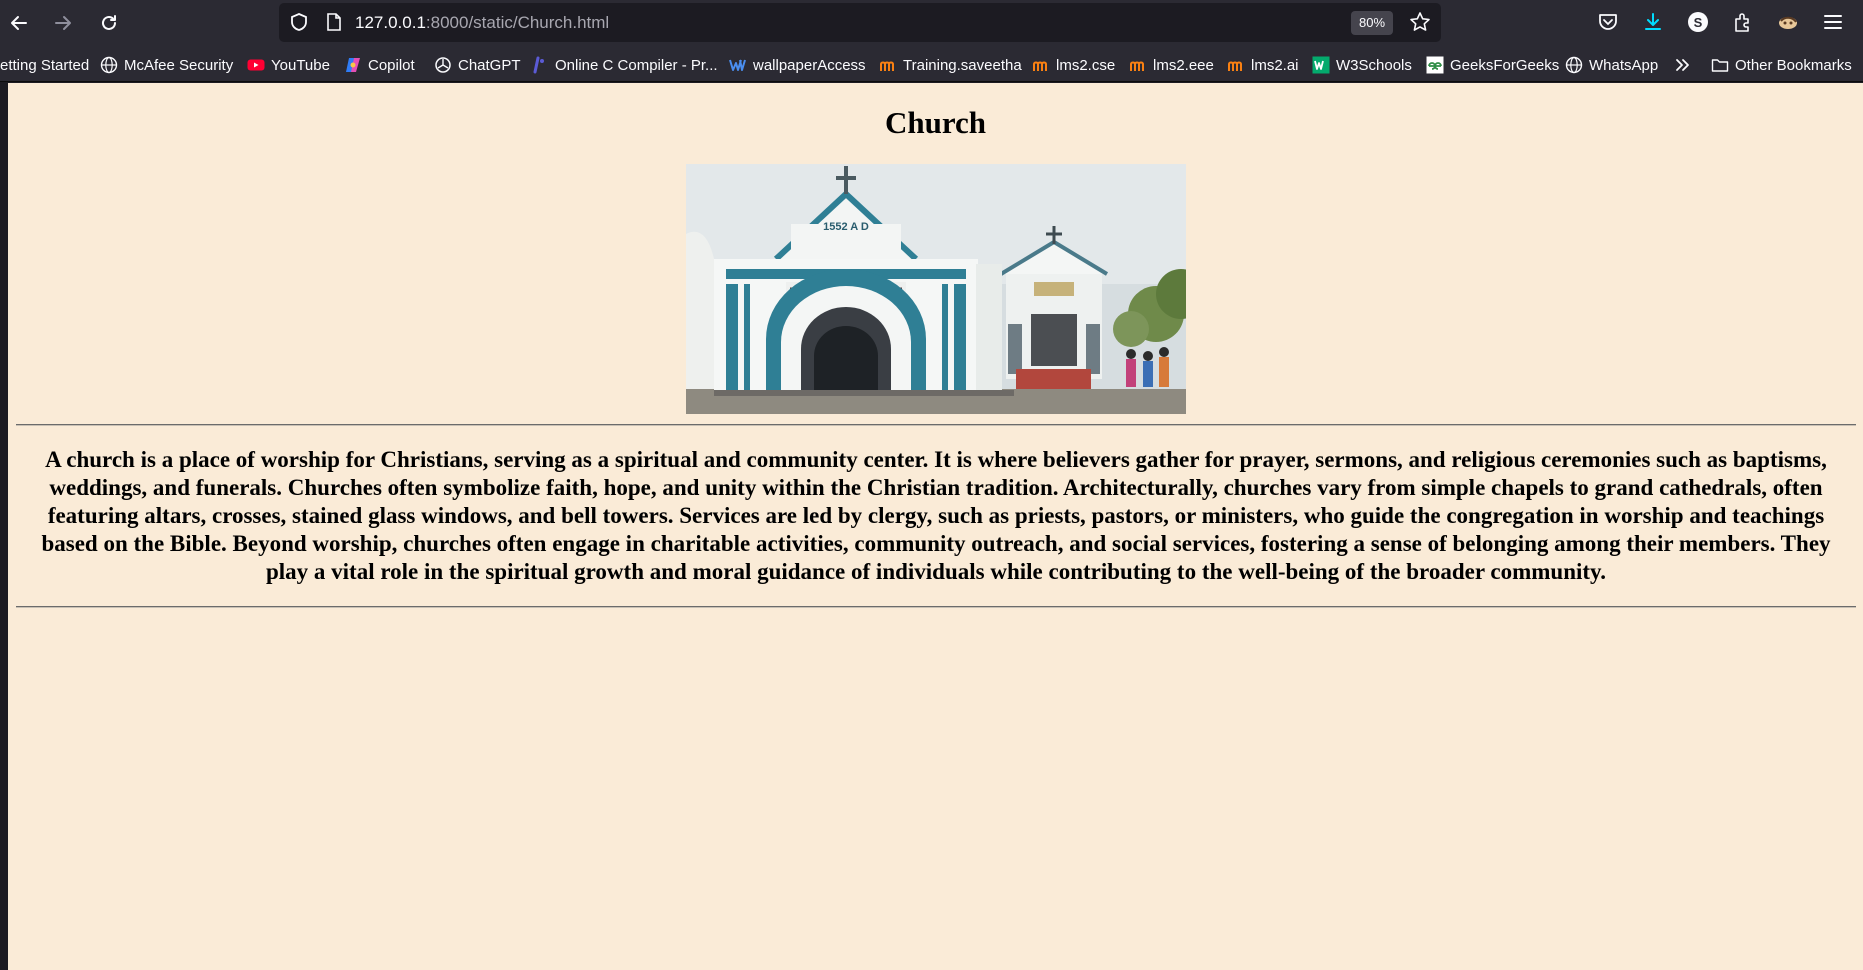 Image resolution: width=1863 pixels, height=970 pixels. I want to click on reload-icon, so click(109, 22).